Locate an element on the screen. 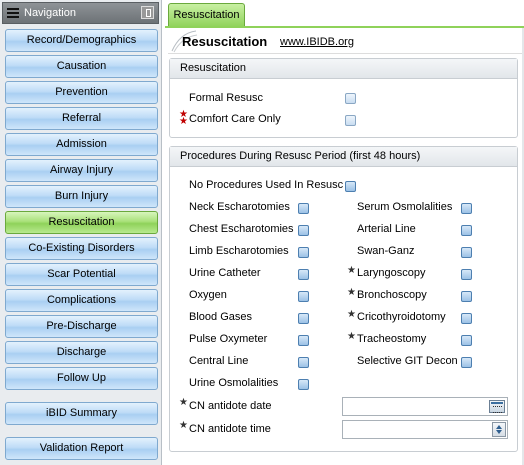 Image resolution: width=524 pixels, height=465 pixels. nav-button-causation: Causation is located at coordinates (81, 66).